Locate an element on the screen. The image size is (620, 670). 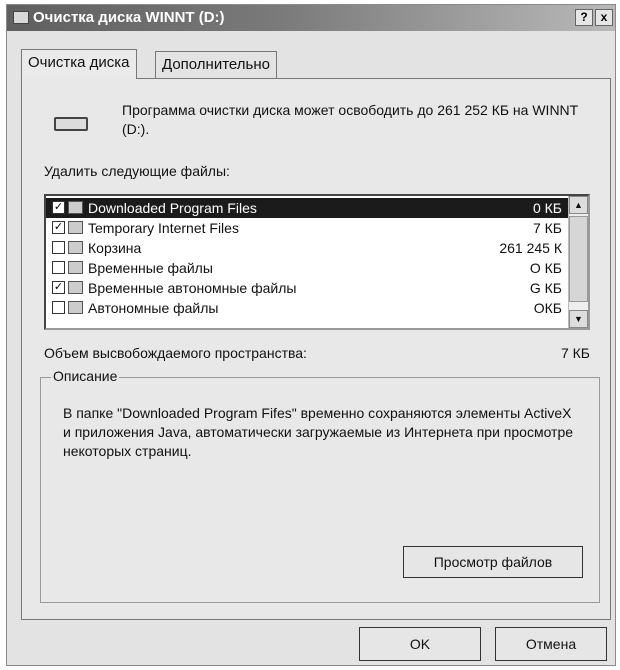
file-size: 0 КБ is located at coordinates (547, 208).